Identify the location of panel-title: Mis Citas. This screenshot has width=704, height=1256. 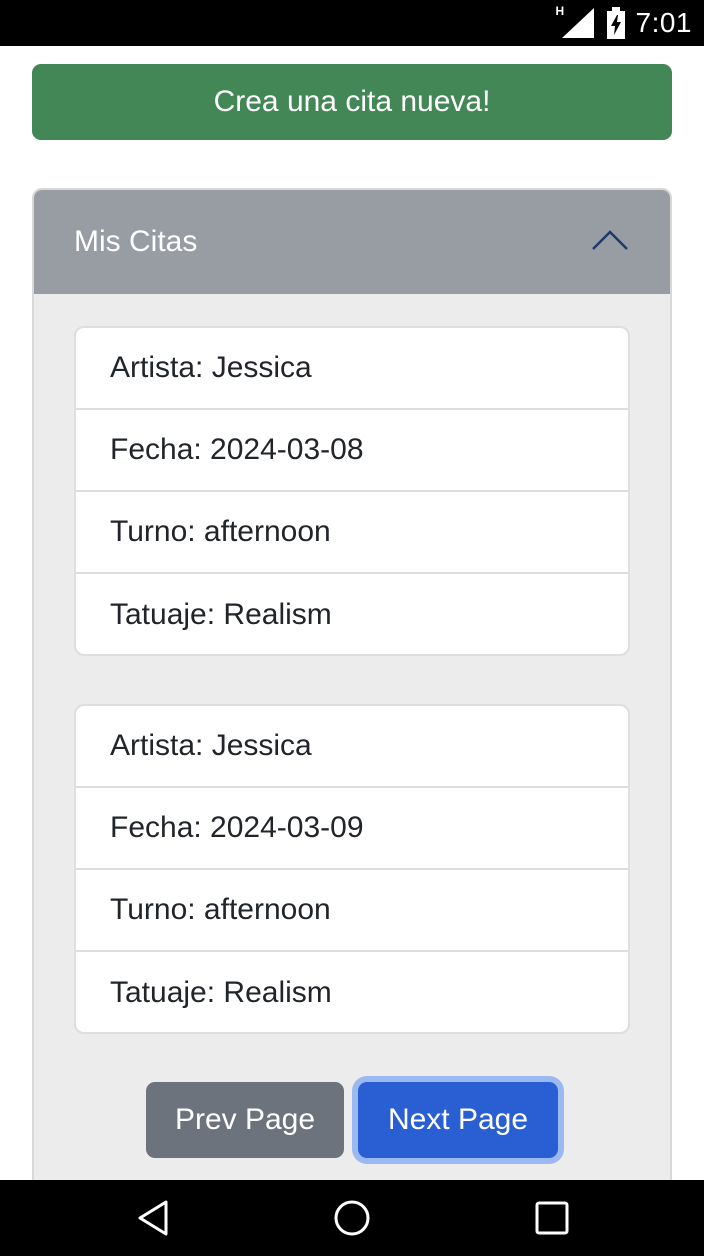
(136, 241).